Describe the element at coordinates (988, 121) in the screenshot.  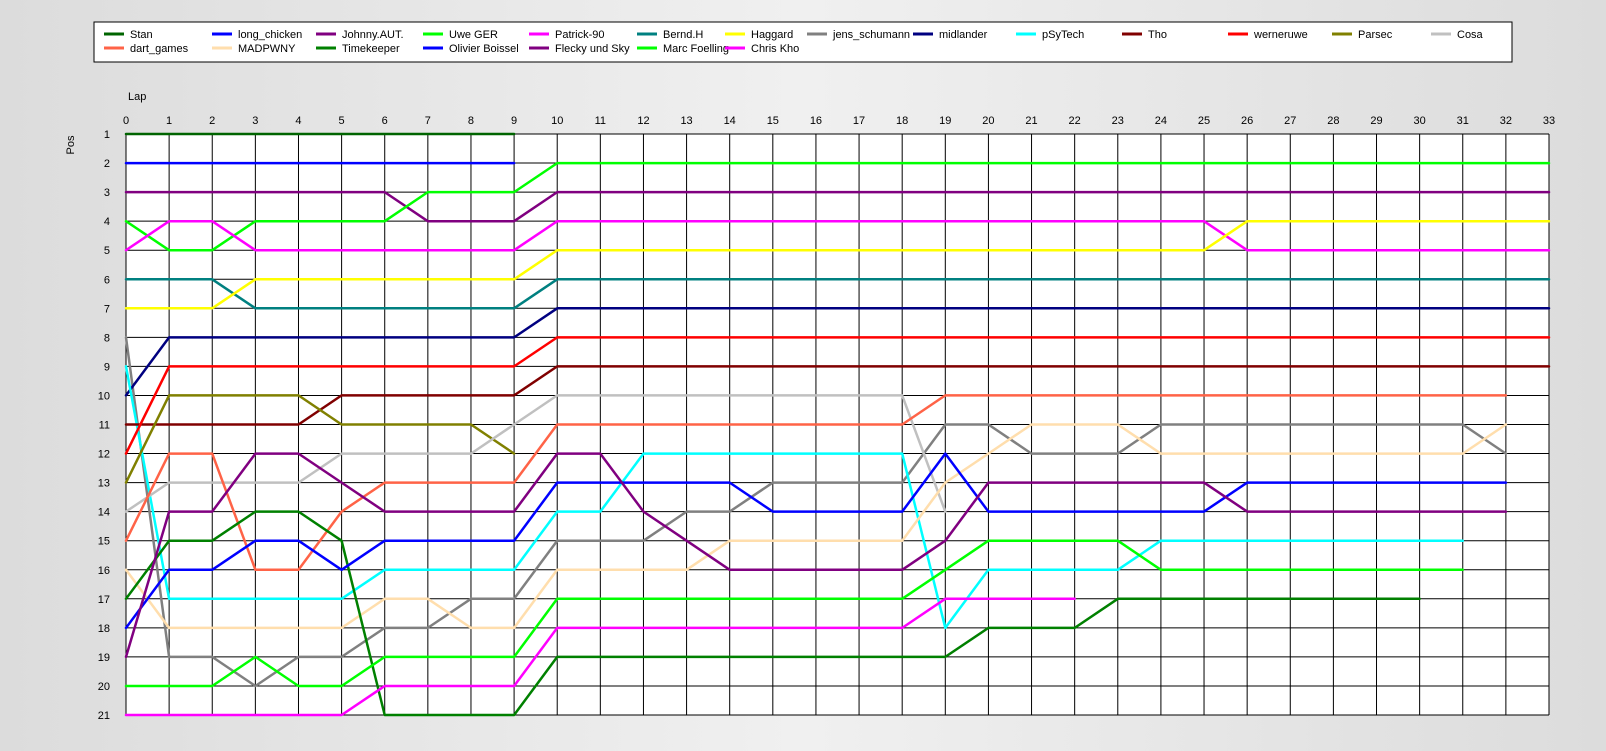
I see `x-tick-label: 20` at that location.